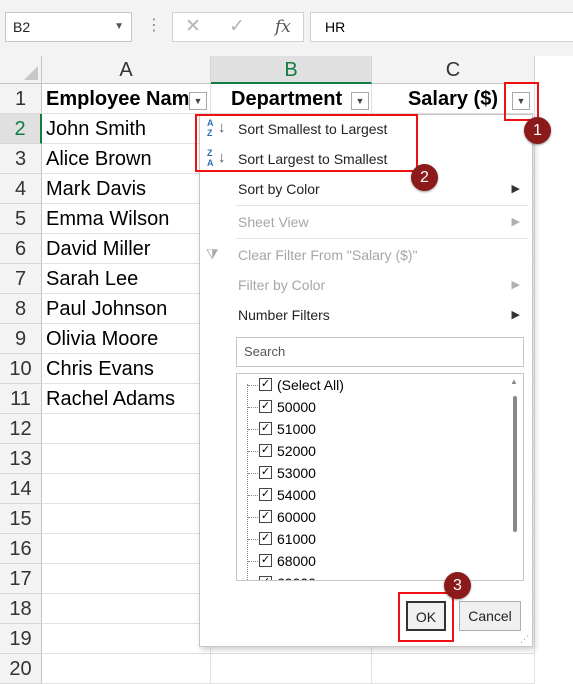 The width and height of the screenshot is (573, 684). I want to click on select-all-triangle-icon, so click(31, 73).